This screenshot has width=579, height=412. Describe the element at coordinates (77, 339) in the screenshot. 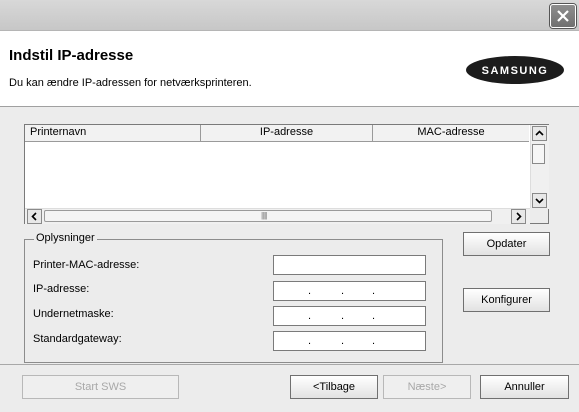

I see `default-gateway-label: Standardgateway:` at that location.